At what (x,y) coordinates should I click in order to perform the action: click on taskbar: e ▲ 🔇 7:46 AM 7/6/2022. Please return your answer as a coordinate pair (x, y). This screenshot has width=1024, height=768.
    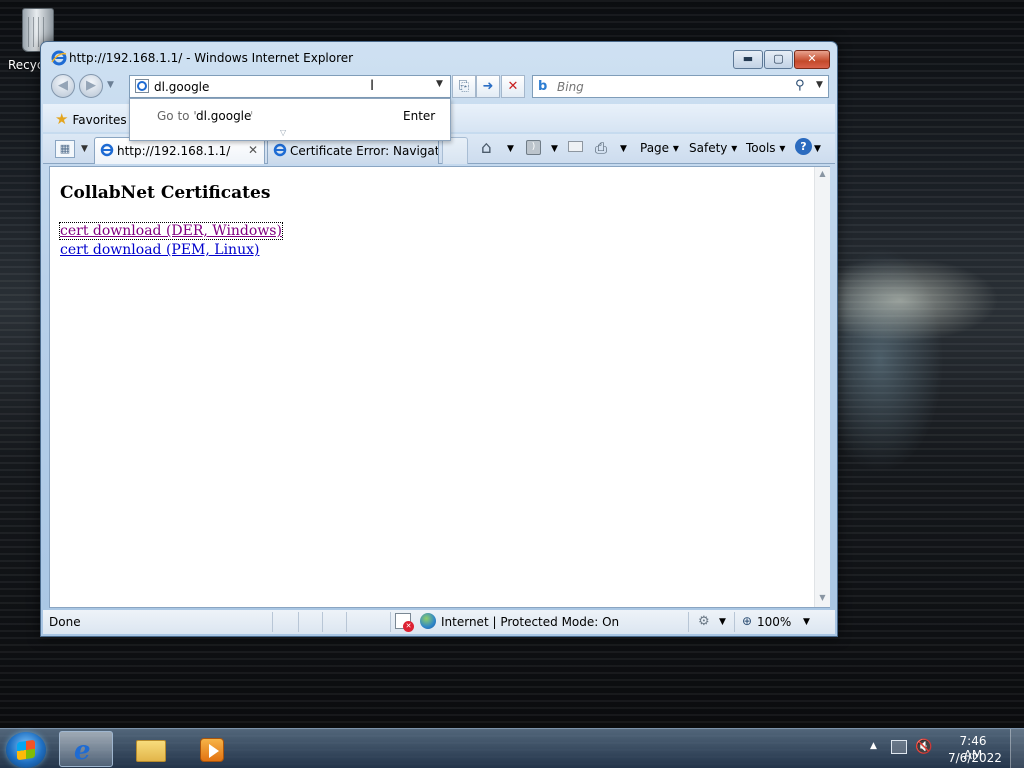
    Looking at the image, I should click on (512, 748).